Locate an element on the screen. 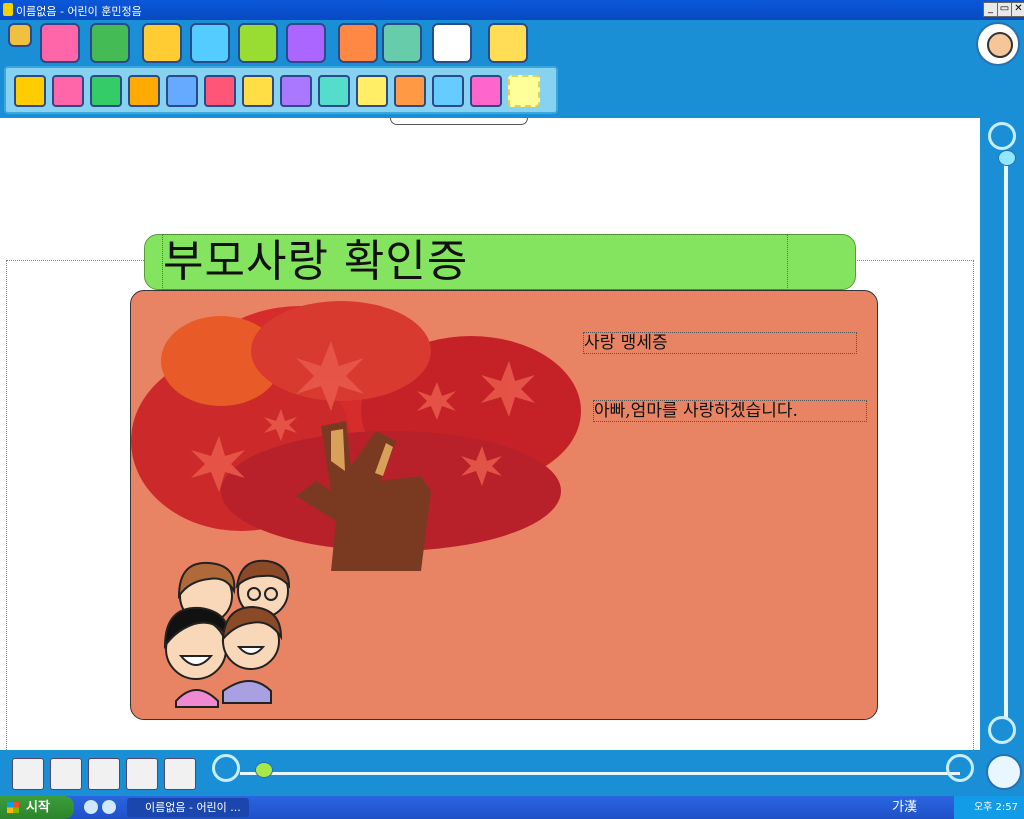  window-title-bar: 이름없음 - 어린이 훈민정음 _ ▭ ✕ is located at coordinates (512, 10).